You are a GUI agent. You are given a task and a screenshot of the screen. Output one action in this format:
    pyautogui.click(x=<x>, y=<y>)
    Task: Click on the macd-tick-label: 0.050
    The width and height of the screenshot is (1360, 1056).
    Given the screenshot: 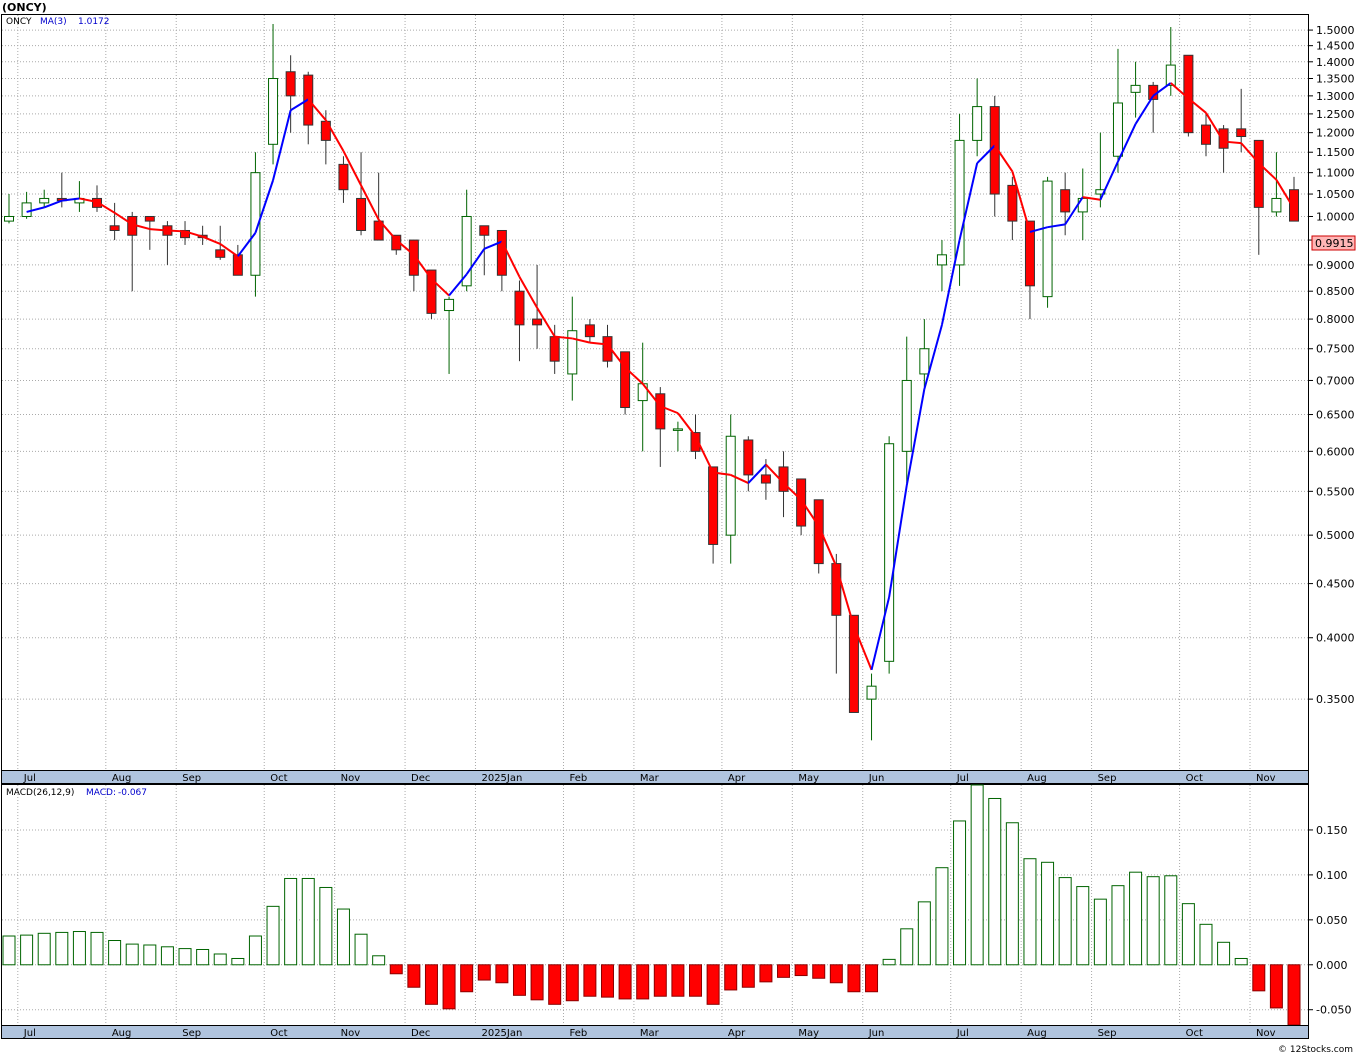 What is the action you would take?
    pyautogui.click(x=1332, y=920)
    